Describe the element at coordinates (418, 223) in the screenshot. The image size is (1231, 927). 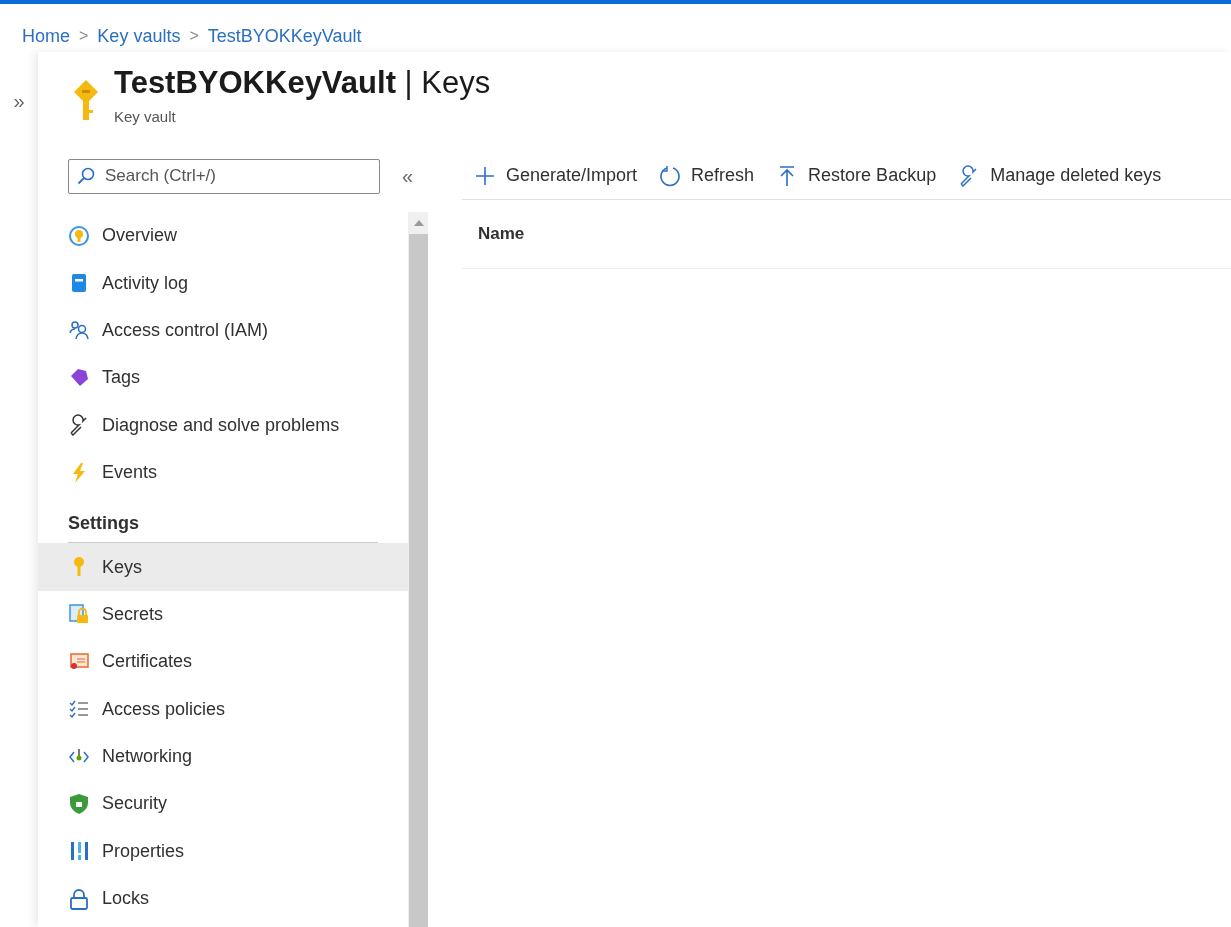
I see `scroll-up-icon` at that location.